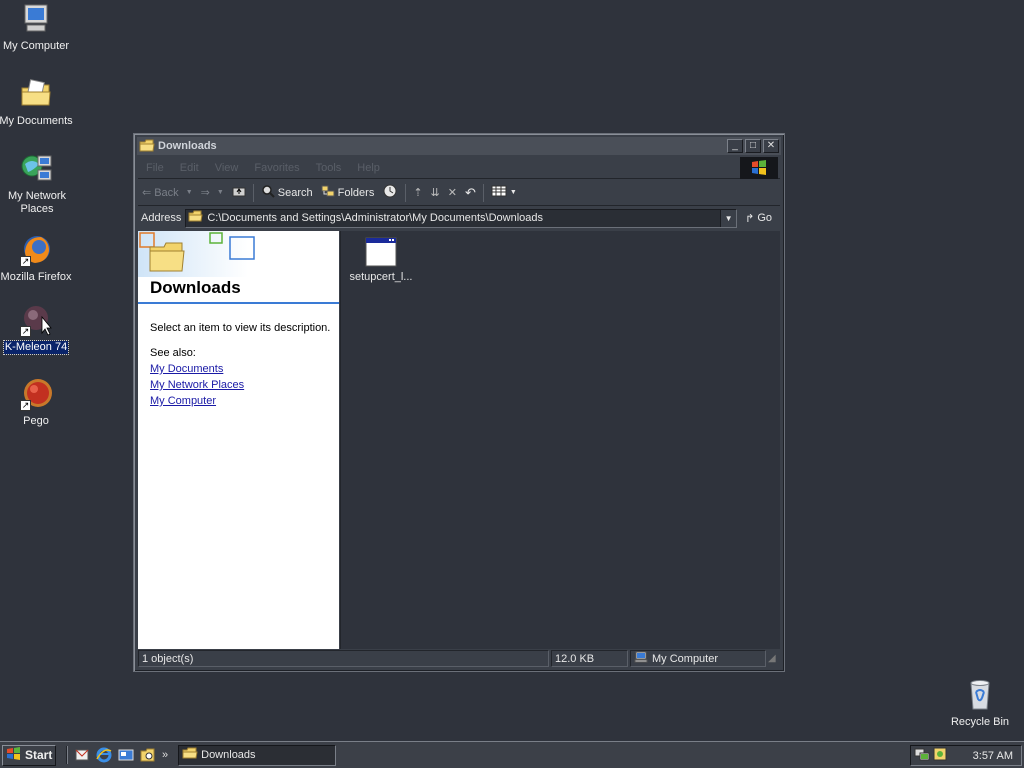 This screenshot has height=768, width=1024. I want to click on recycle-bin-icon, so click(980, 695).